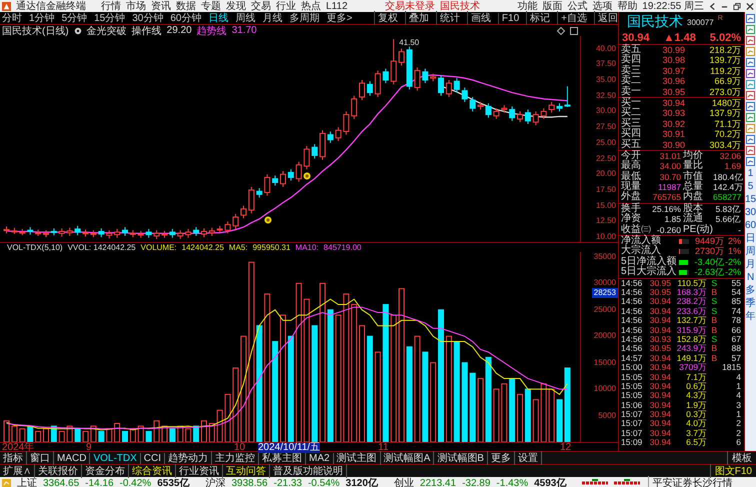 This screenshot has height=487, width=756. I want to click on menu-item: L112, so click(337, 6).